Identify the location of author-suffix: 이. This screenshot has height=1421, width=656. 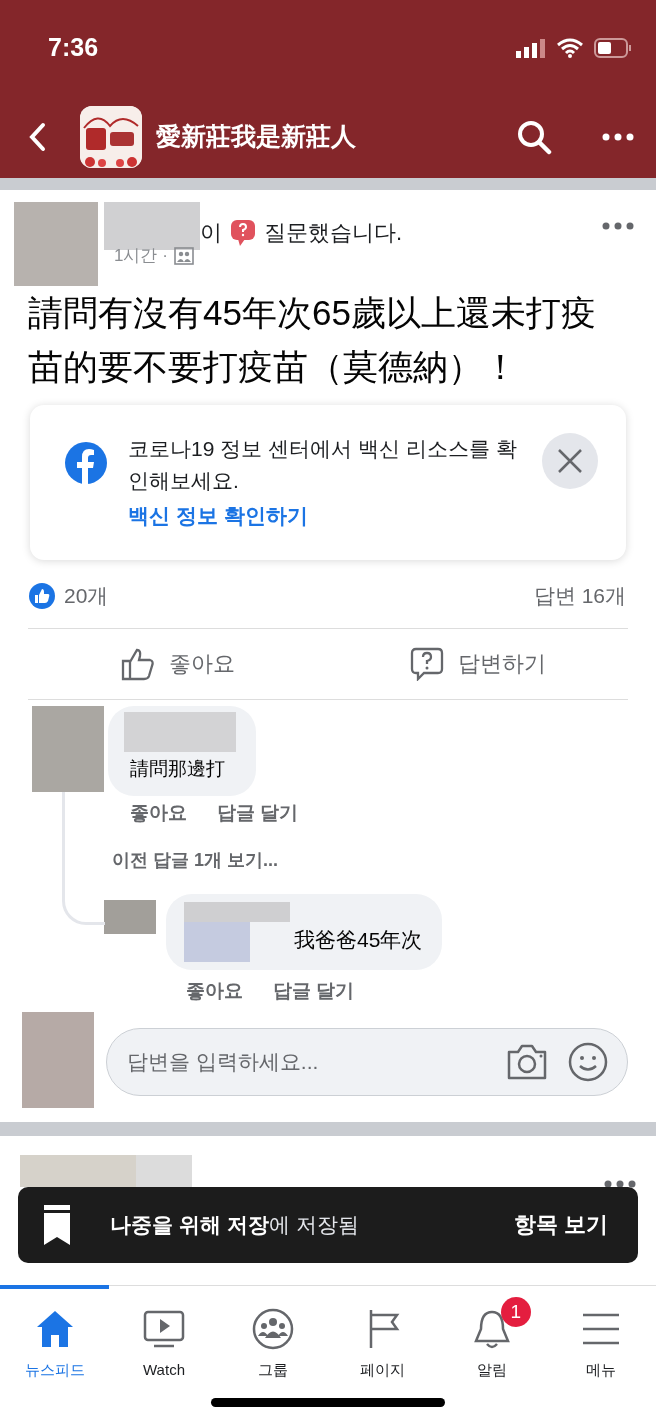
(211, 233).